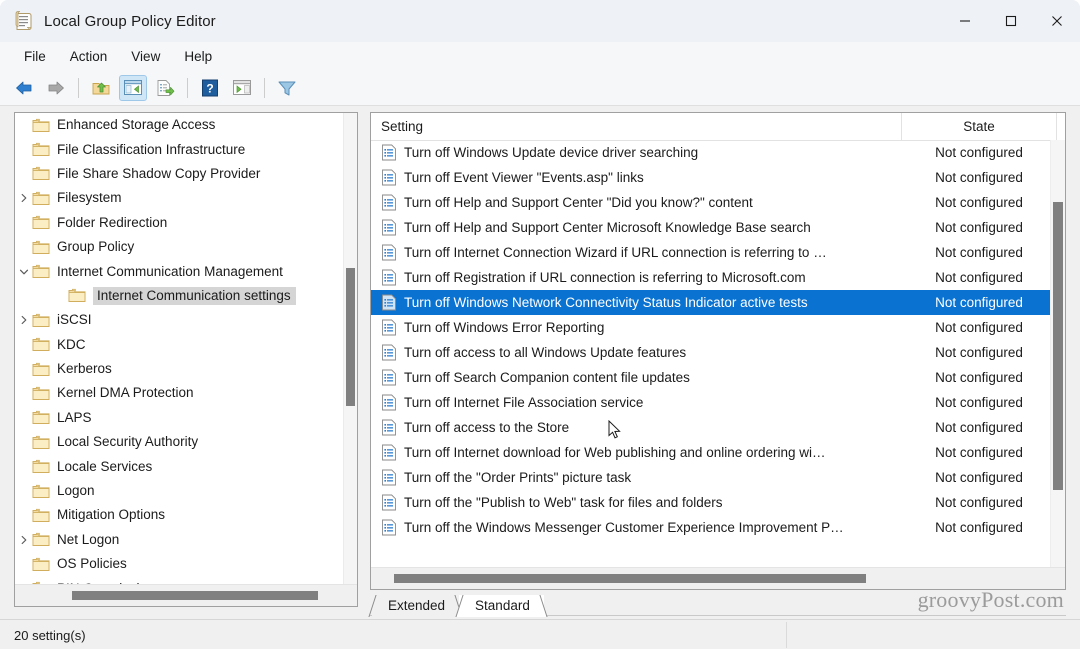  I want to click on tree-node: Mitigation Options, so click(180, 515).